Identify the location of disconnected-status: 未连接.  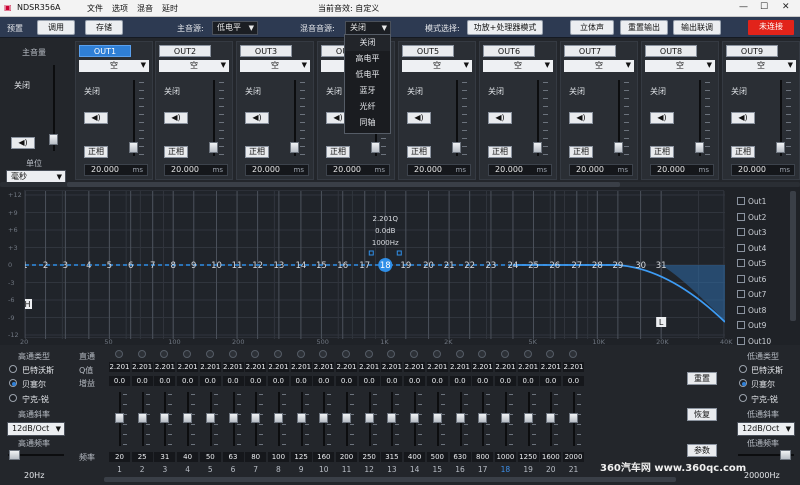
(771, 27).